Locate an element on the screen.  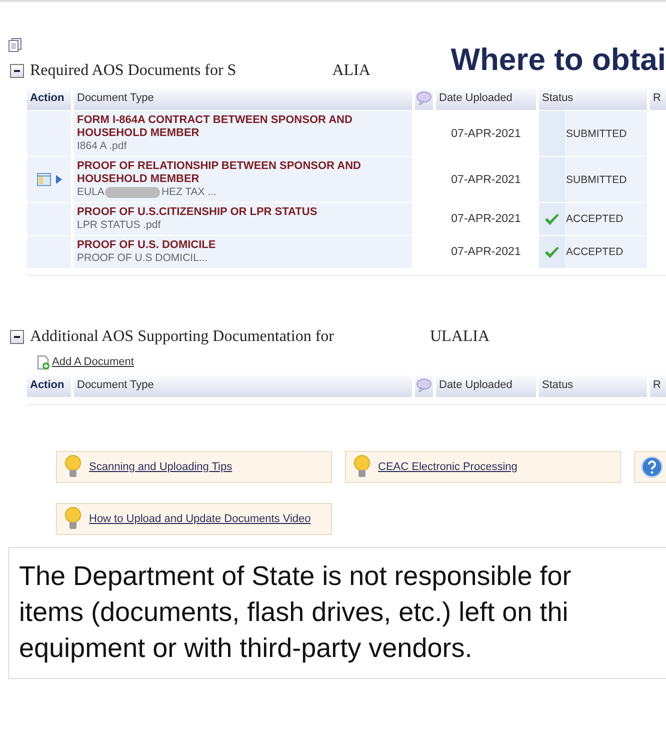
document-type-link: PROOF OF U.S.CITIZENSHIP OR LPR STATUS is located at coordinates (197, 212).